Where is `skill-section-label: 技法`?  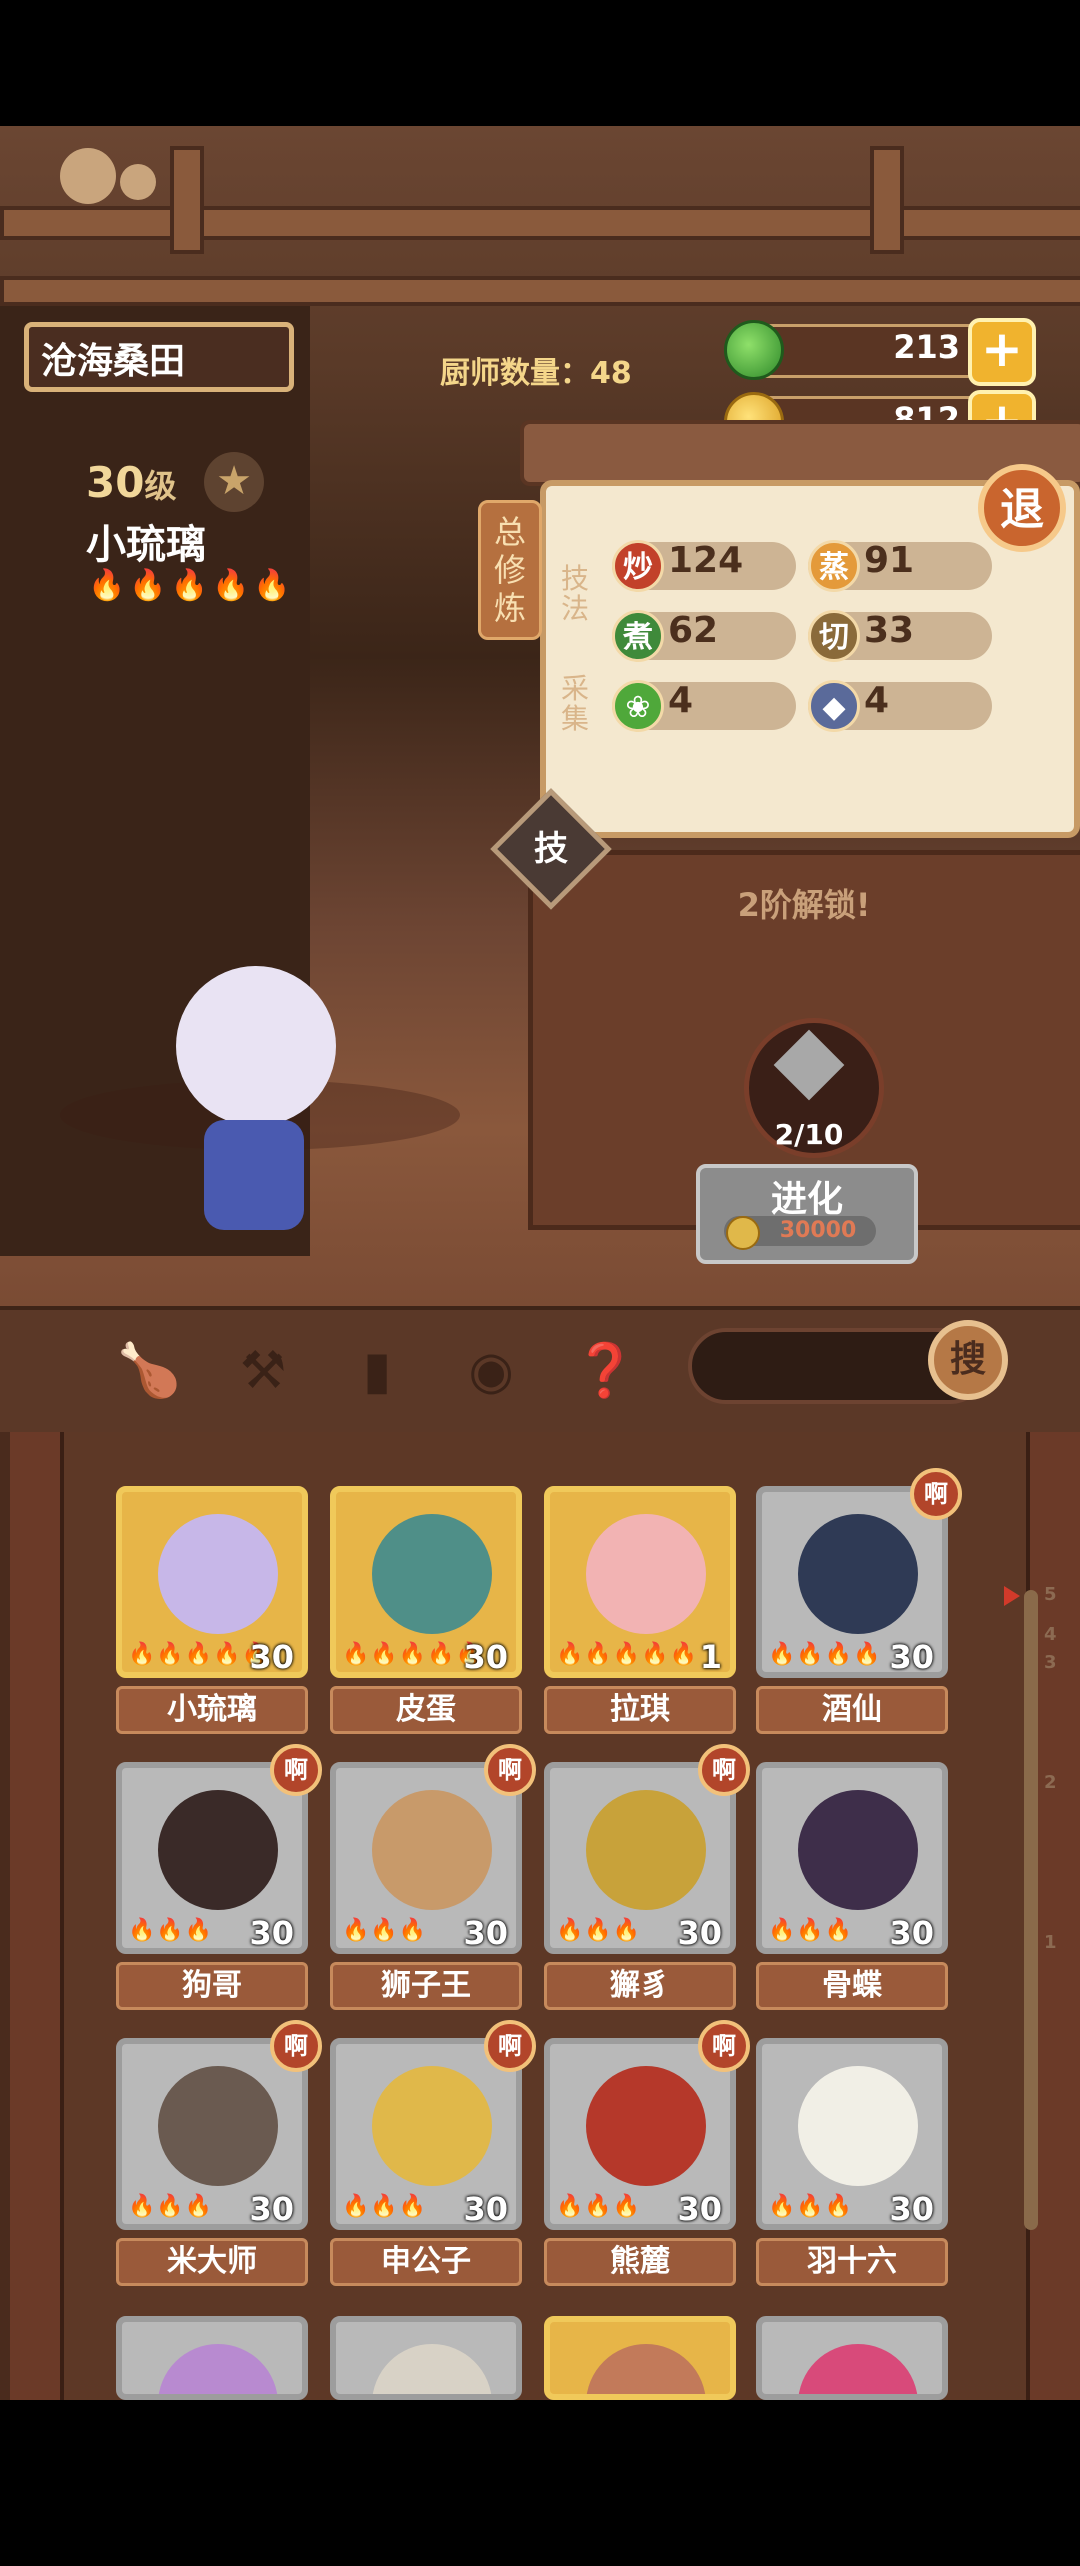 skill-section-label: 技法 is located at coordinates (574, 593).